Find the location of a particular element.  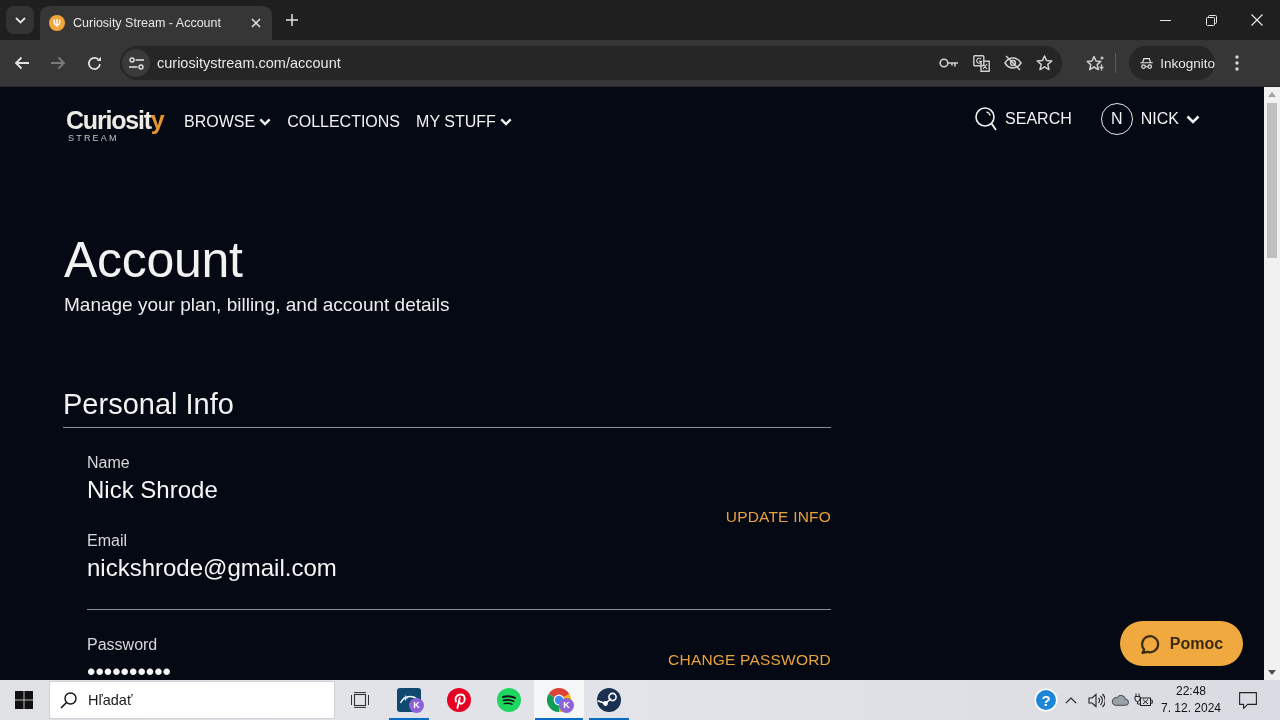

help-icon: ? is located at coordinates (1046, 700).